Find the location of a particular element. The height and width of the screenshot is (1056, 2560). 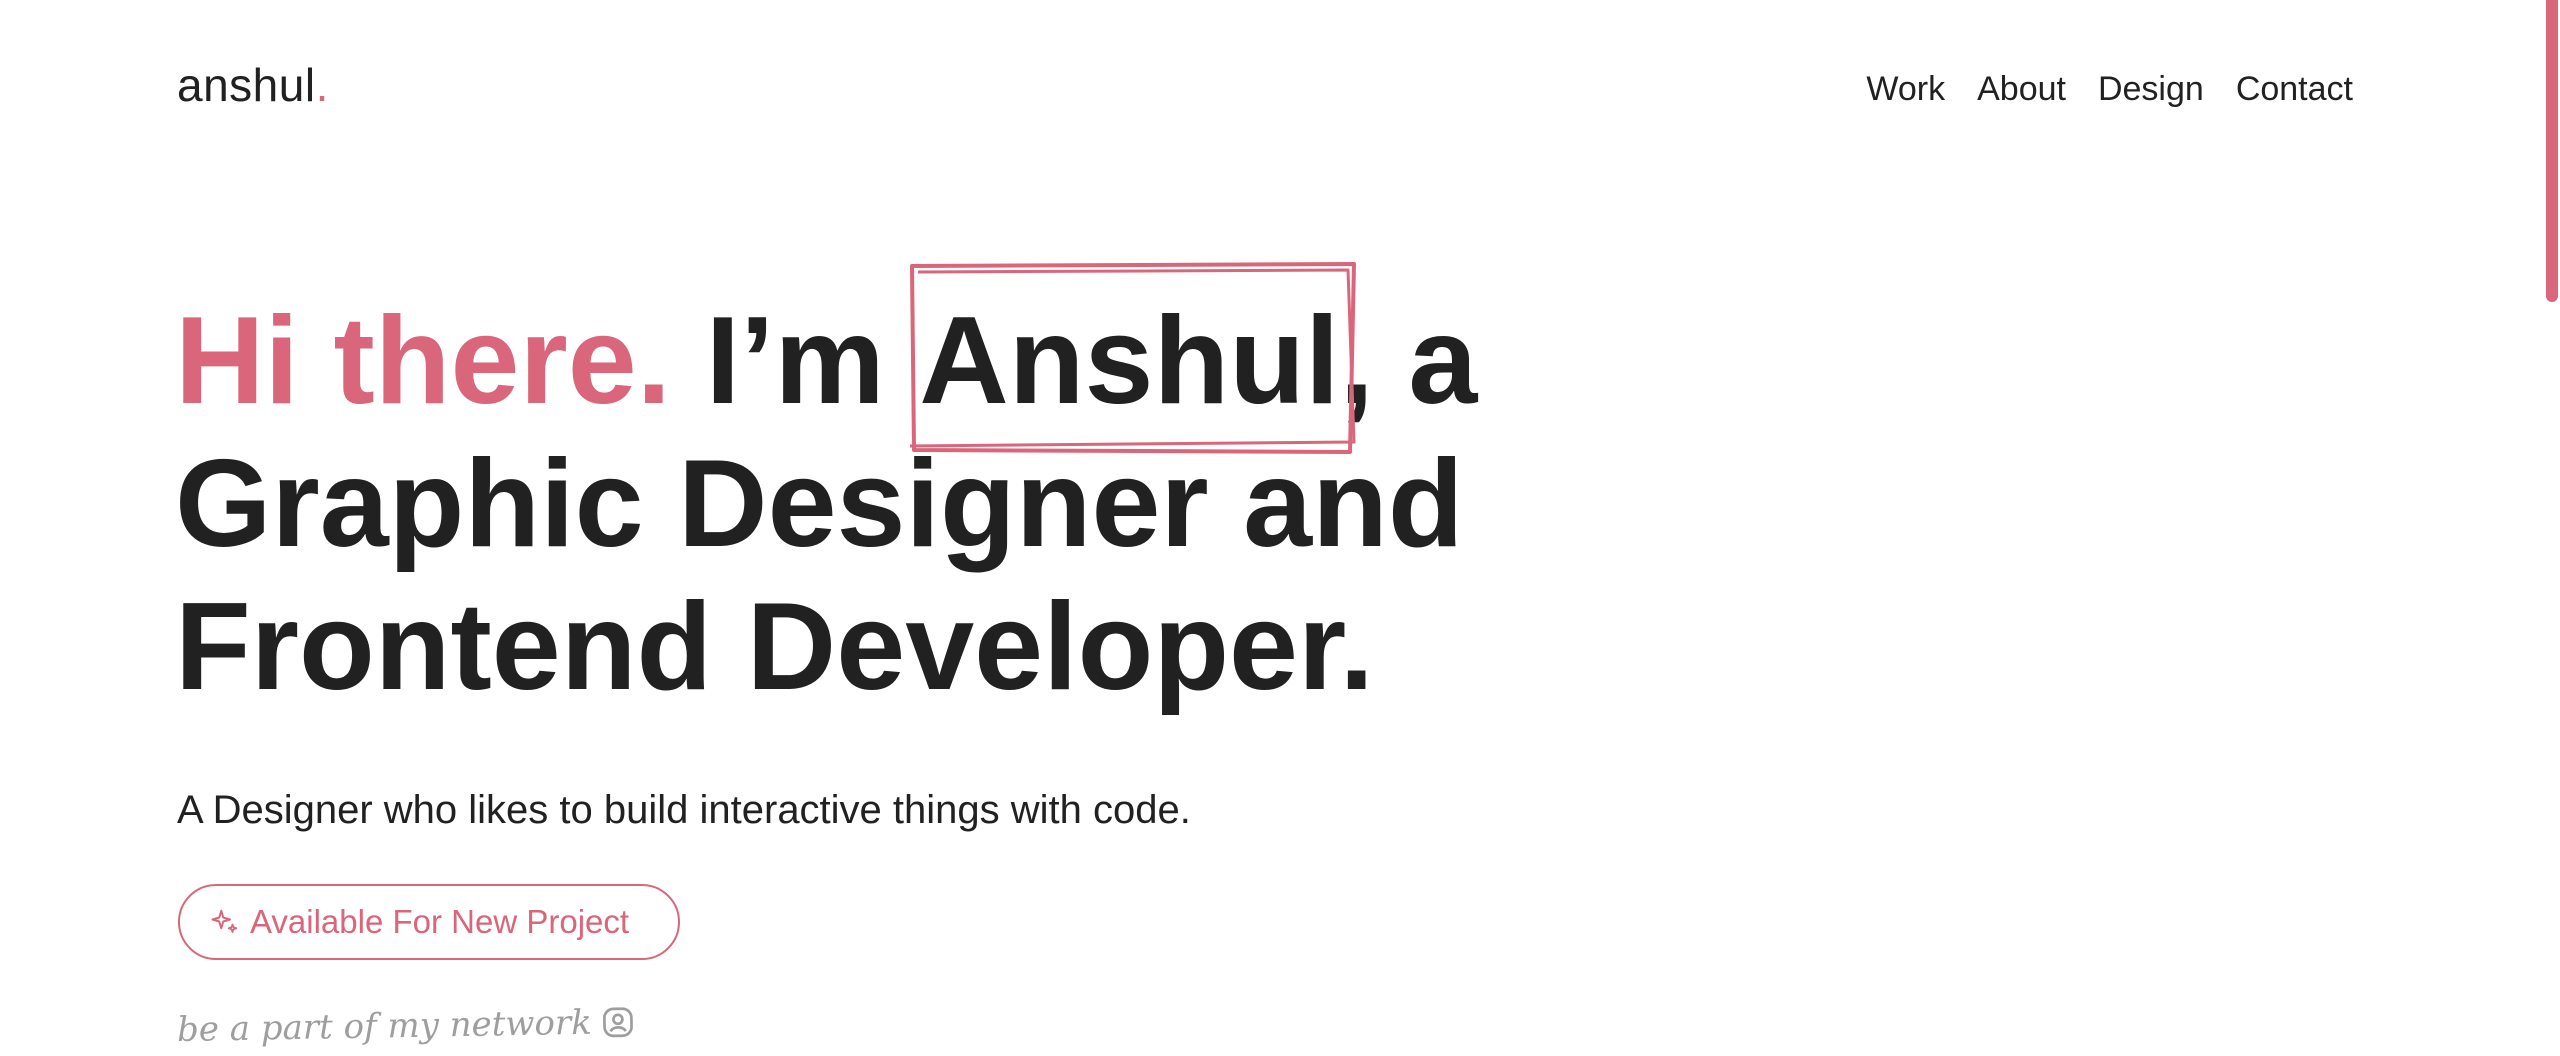

page-scrollbar is located at coordinates (2553, 528).